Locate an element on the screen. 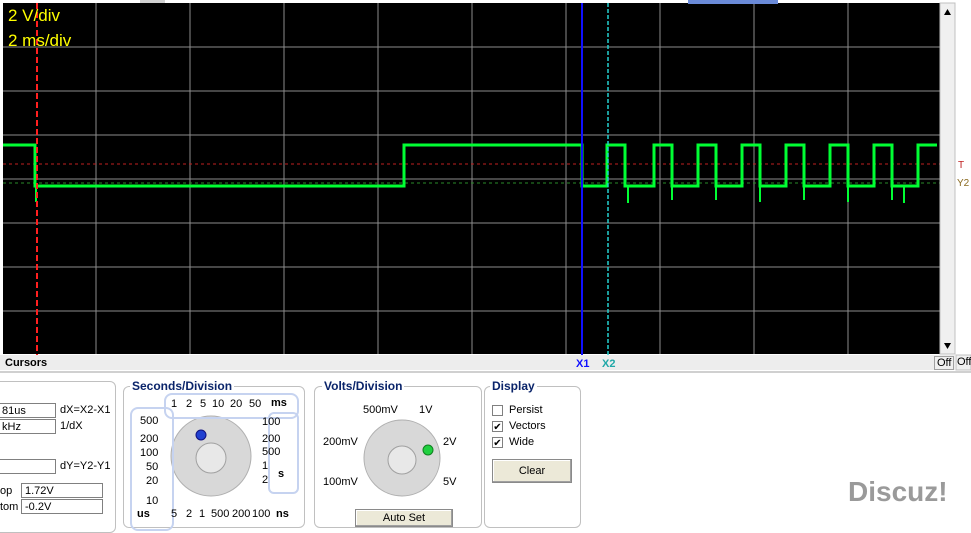 Image resolution: width=971 pixels, height=533 pixels. volts-100mv: 100mV is located at coordinates (340, 482).